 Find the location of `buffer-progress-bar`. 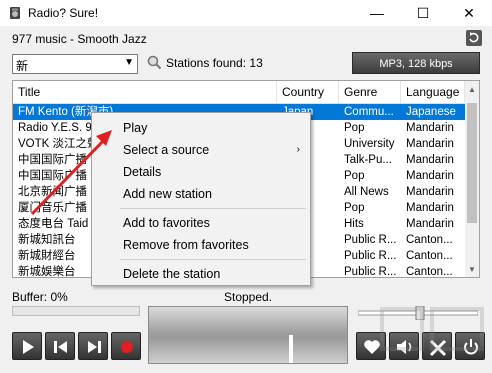

buffer-progress-bar is located at coordinates (76, 311).